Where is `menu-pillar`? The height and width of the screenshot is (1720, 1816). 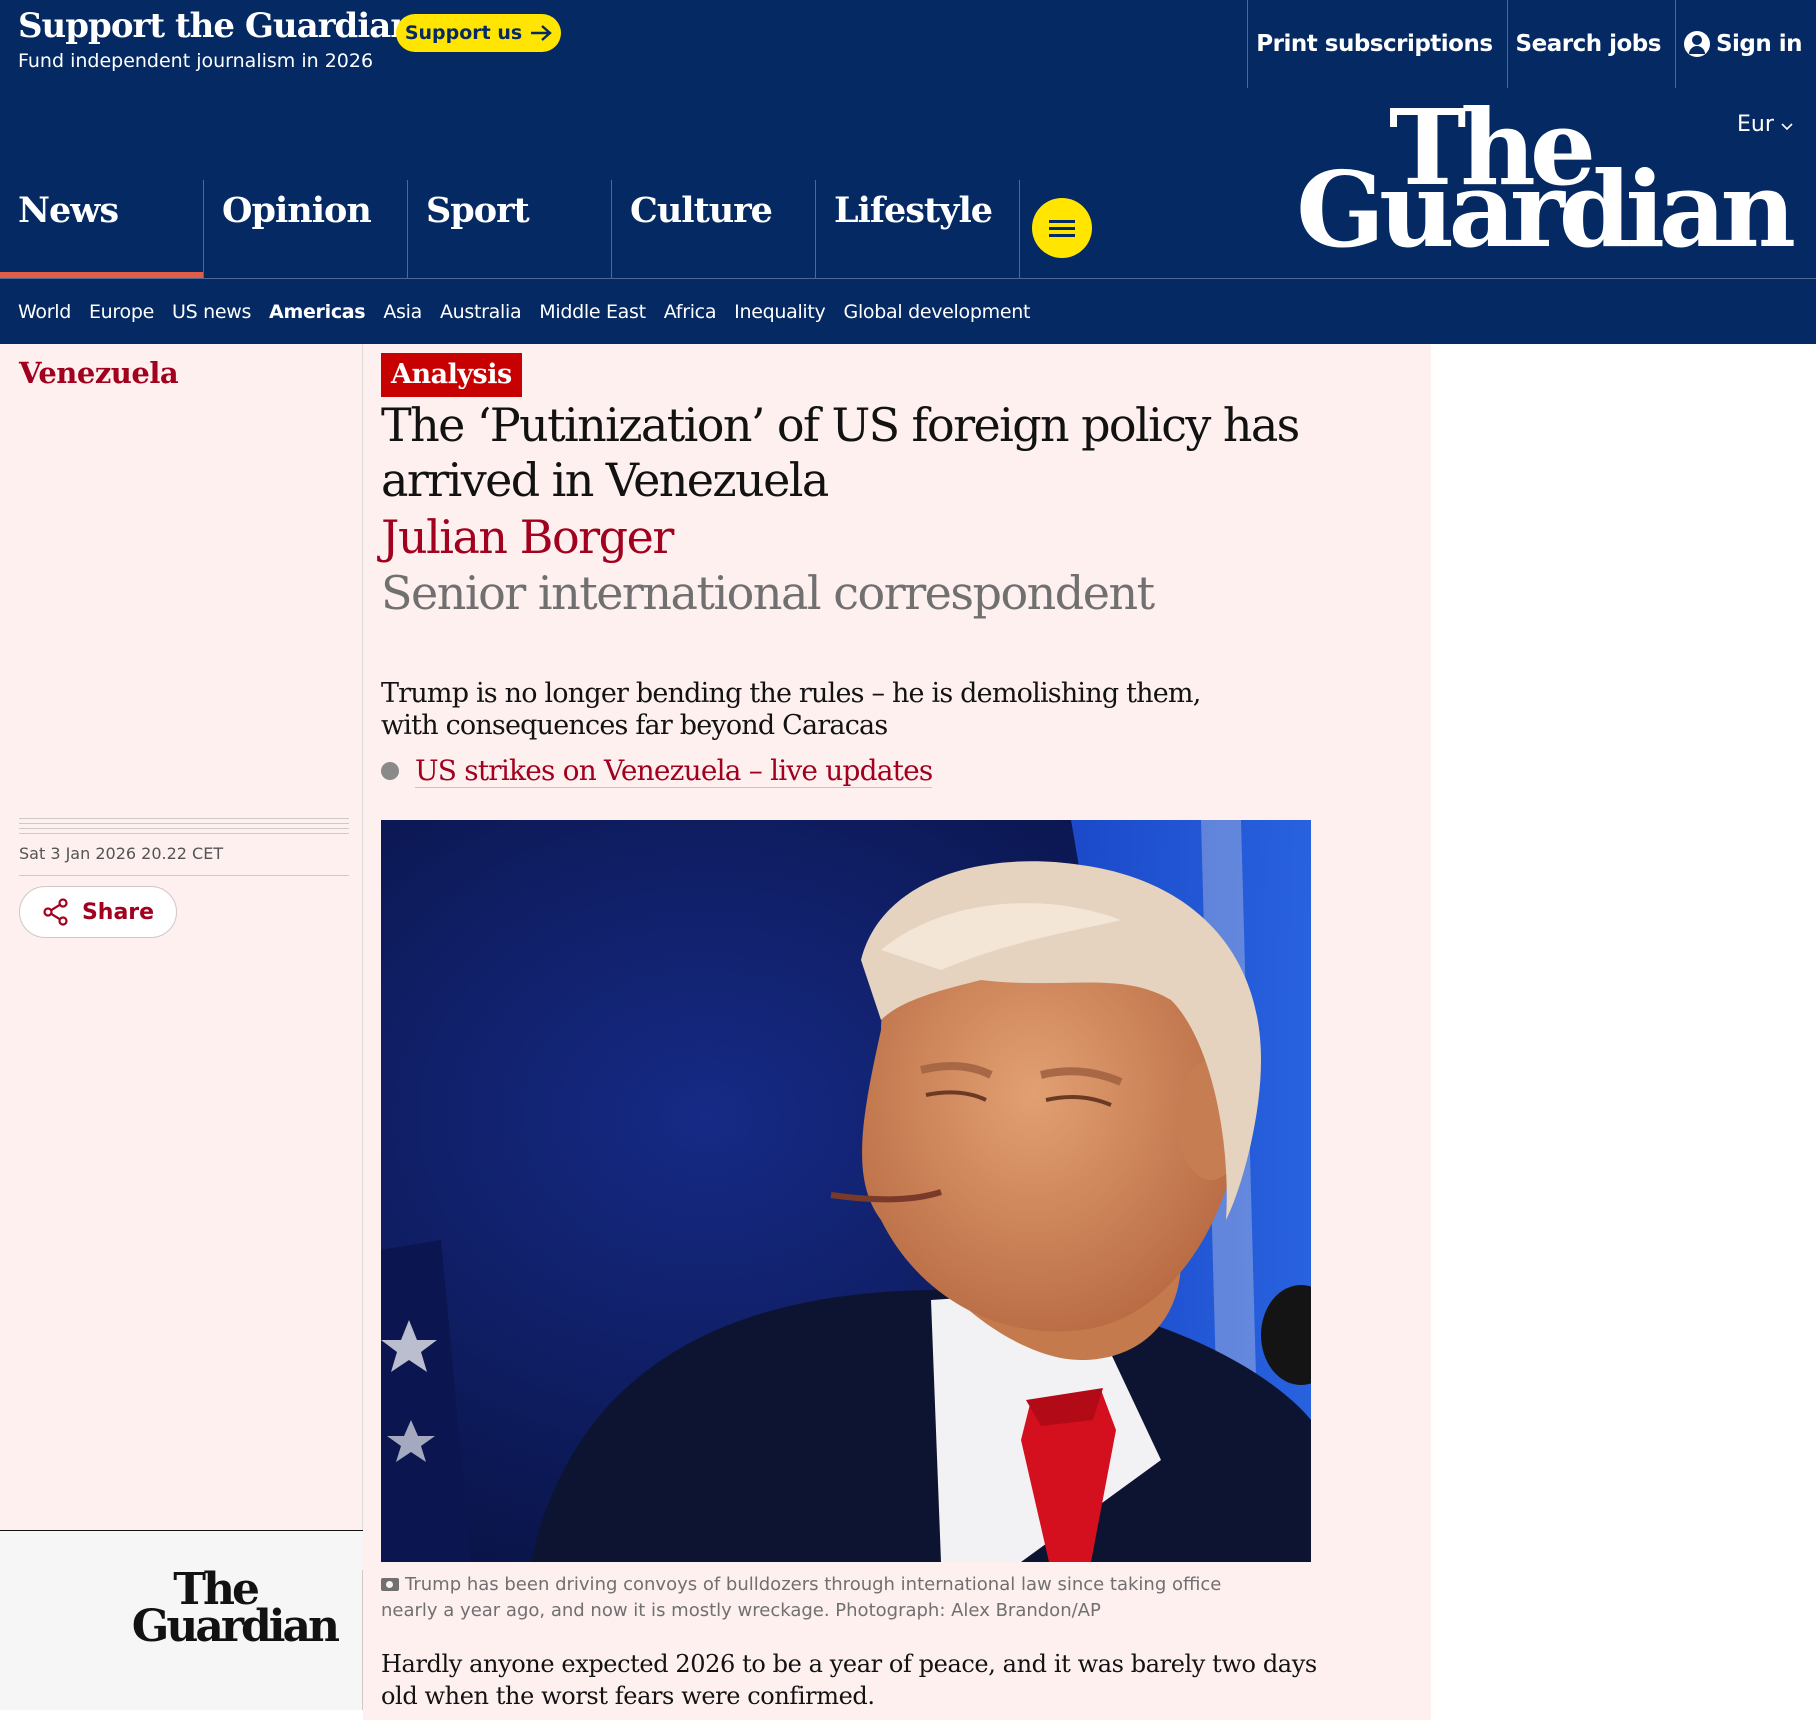 menu-pillar is located at coordinates (1056, 229).